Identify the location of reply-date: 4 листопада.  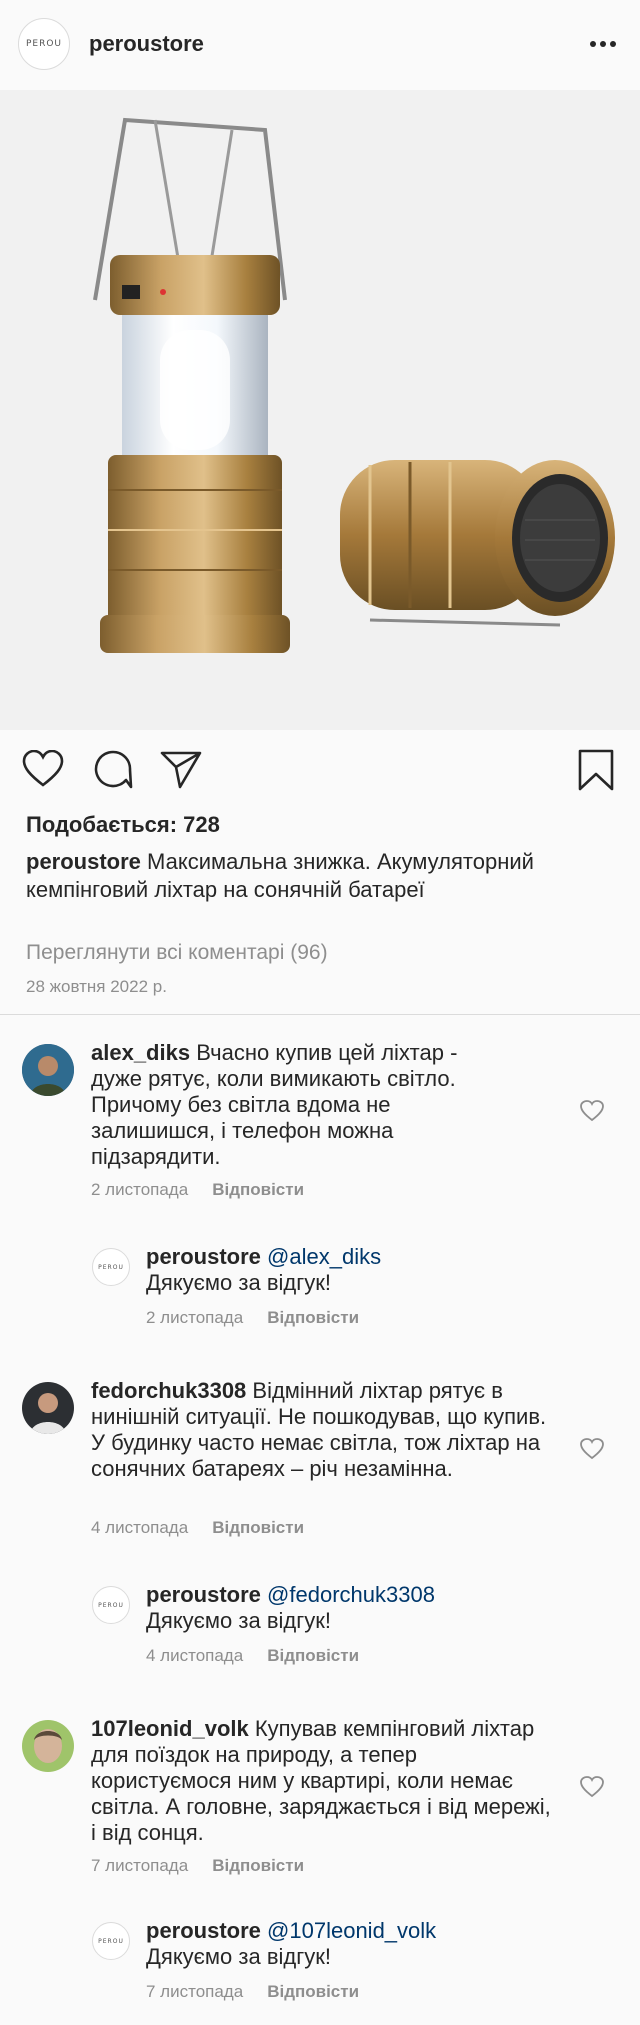
(195, 1655).